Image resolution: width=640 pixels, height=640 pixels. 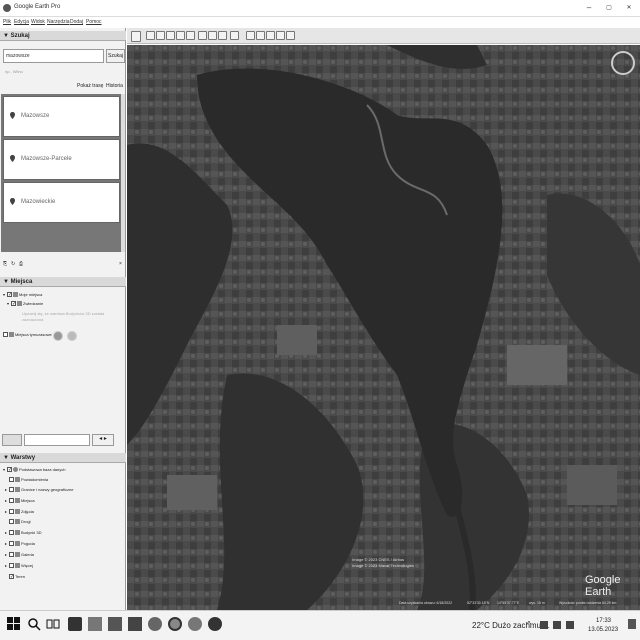 I want to click on obs-icon, so click(x=215, y=624).